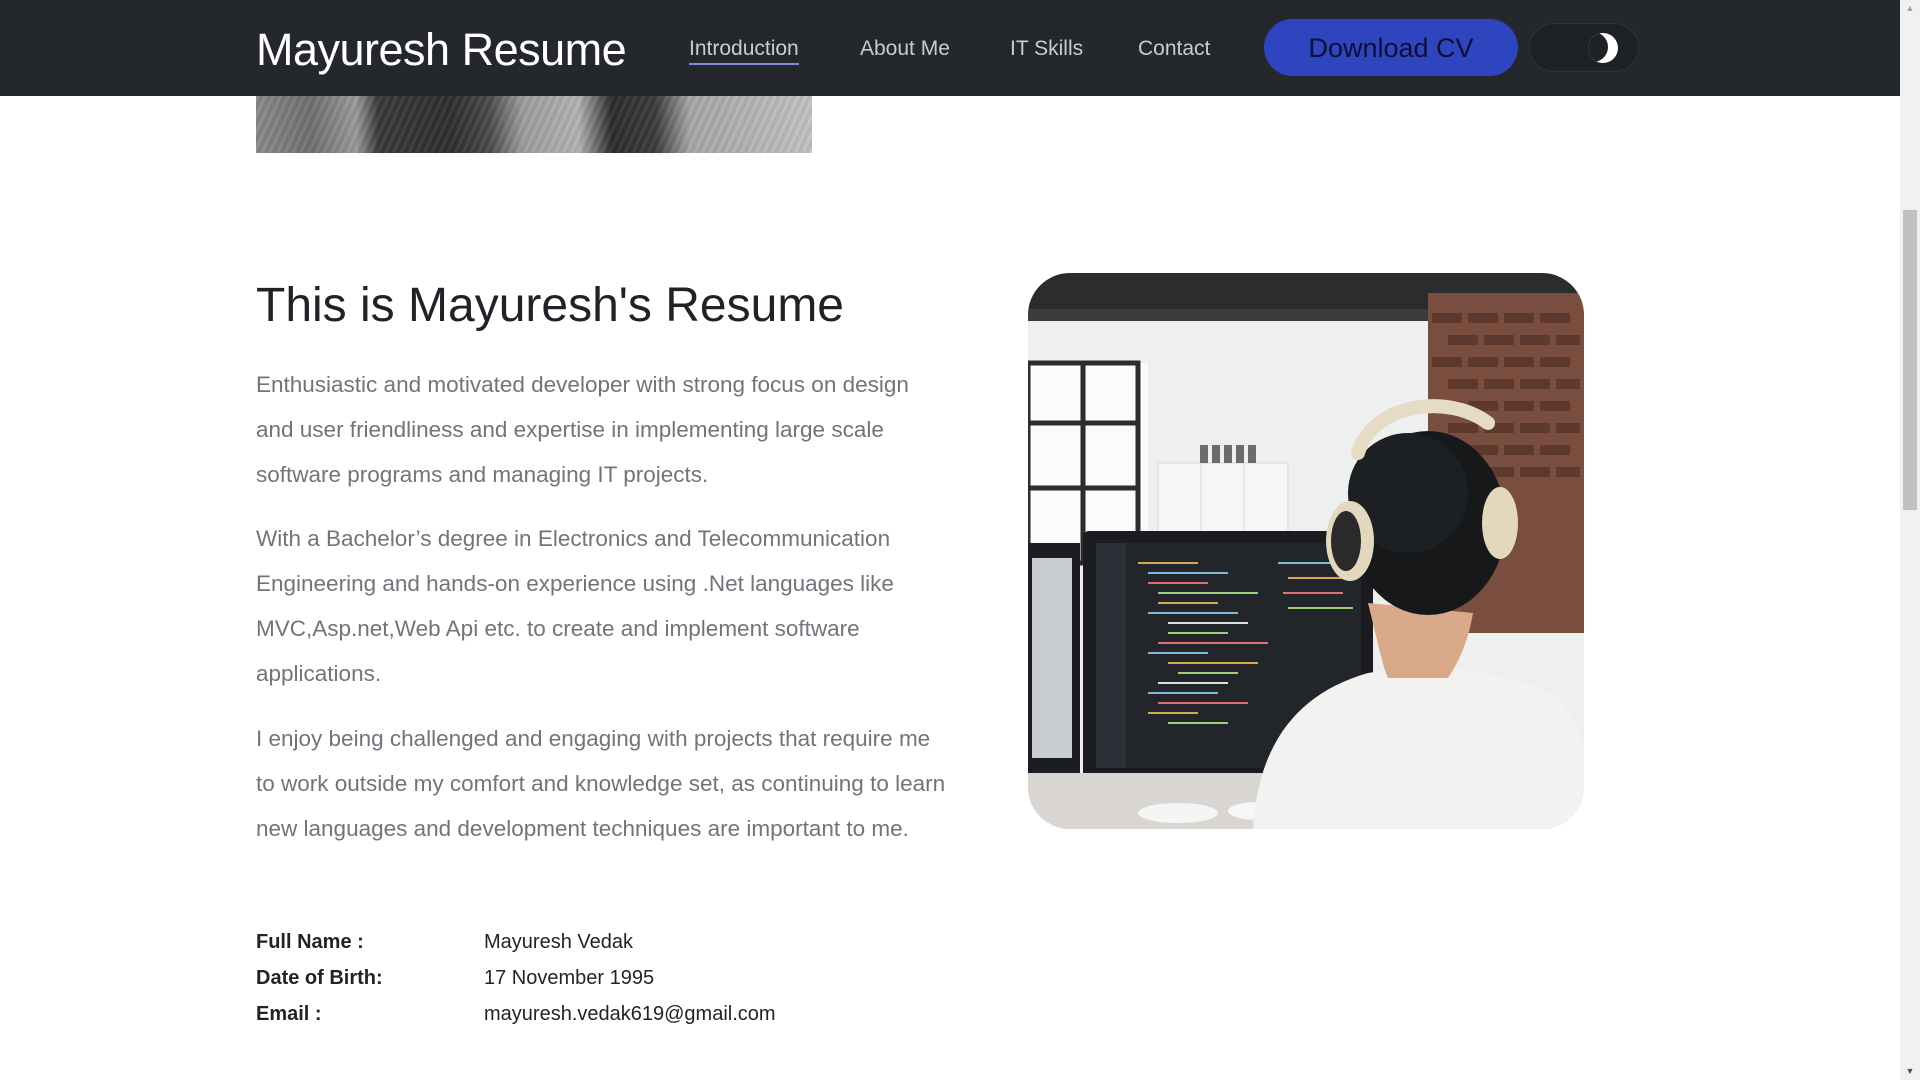 This screenshot has width=1920, height=1080. What do you see at coordinates (550, 305) in the screenshot?
I see `intro-title: This is Mayuresh's Resume` at bounding box center [550, 305].